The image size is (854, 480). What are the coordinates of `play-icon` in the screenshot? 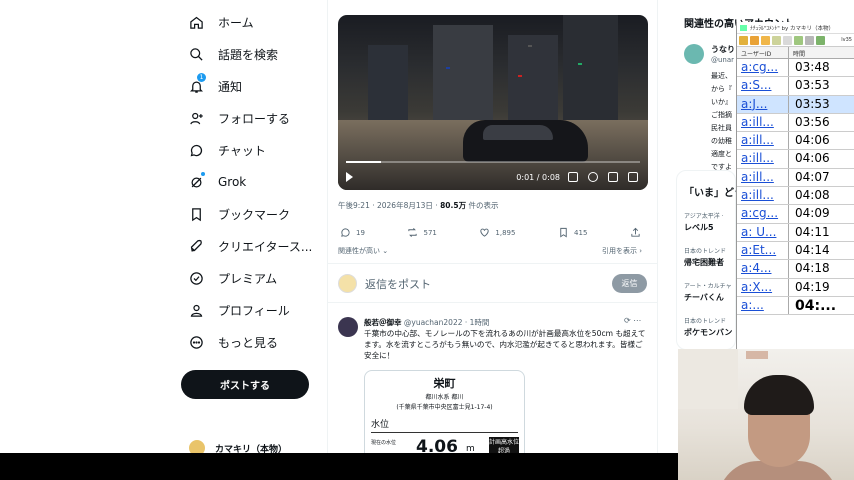 It's located at (349, 177).